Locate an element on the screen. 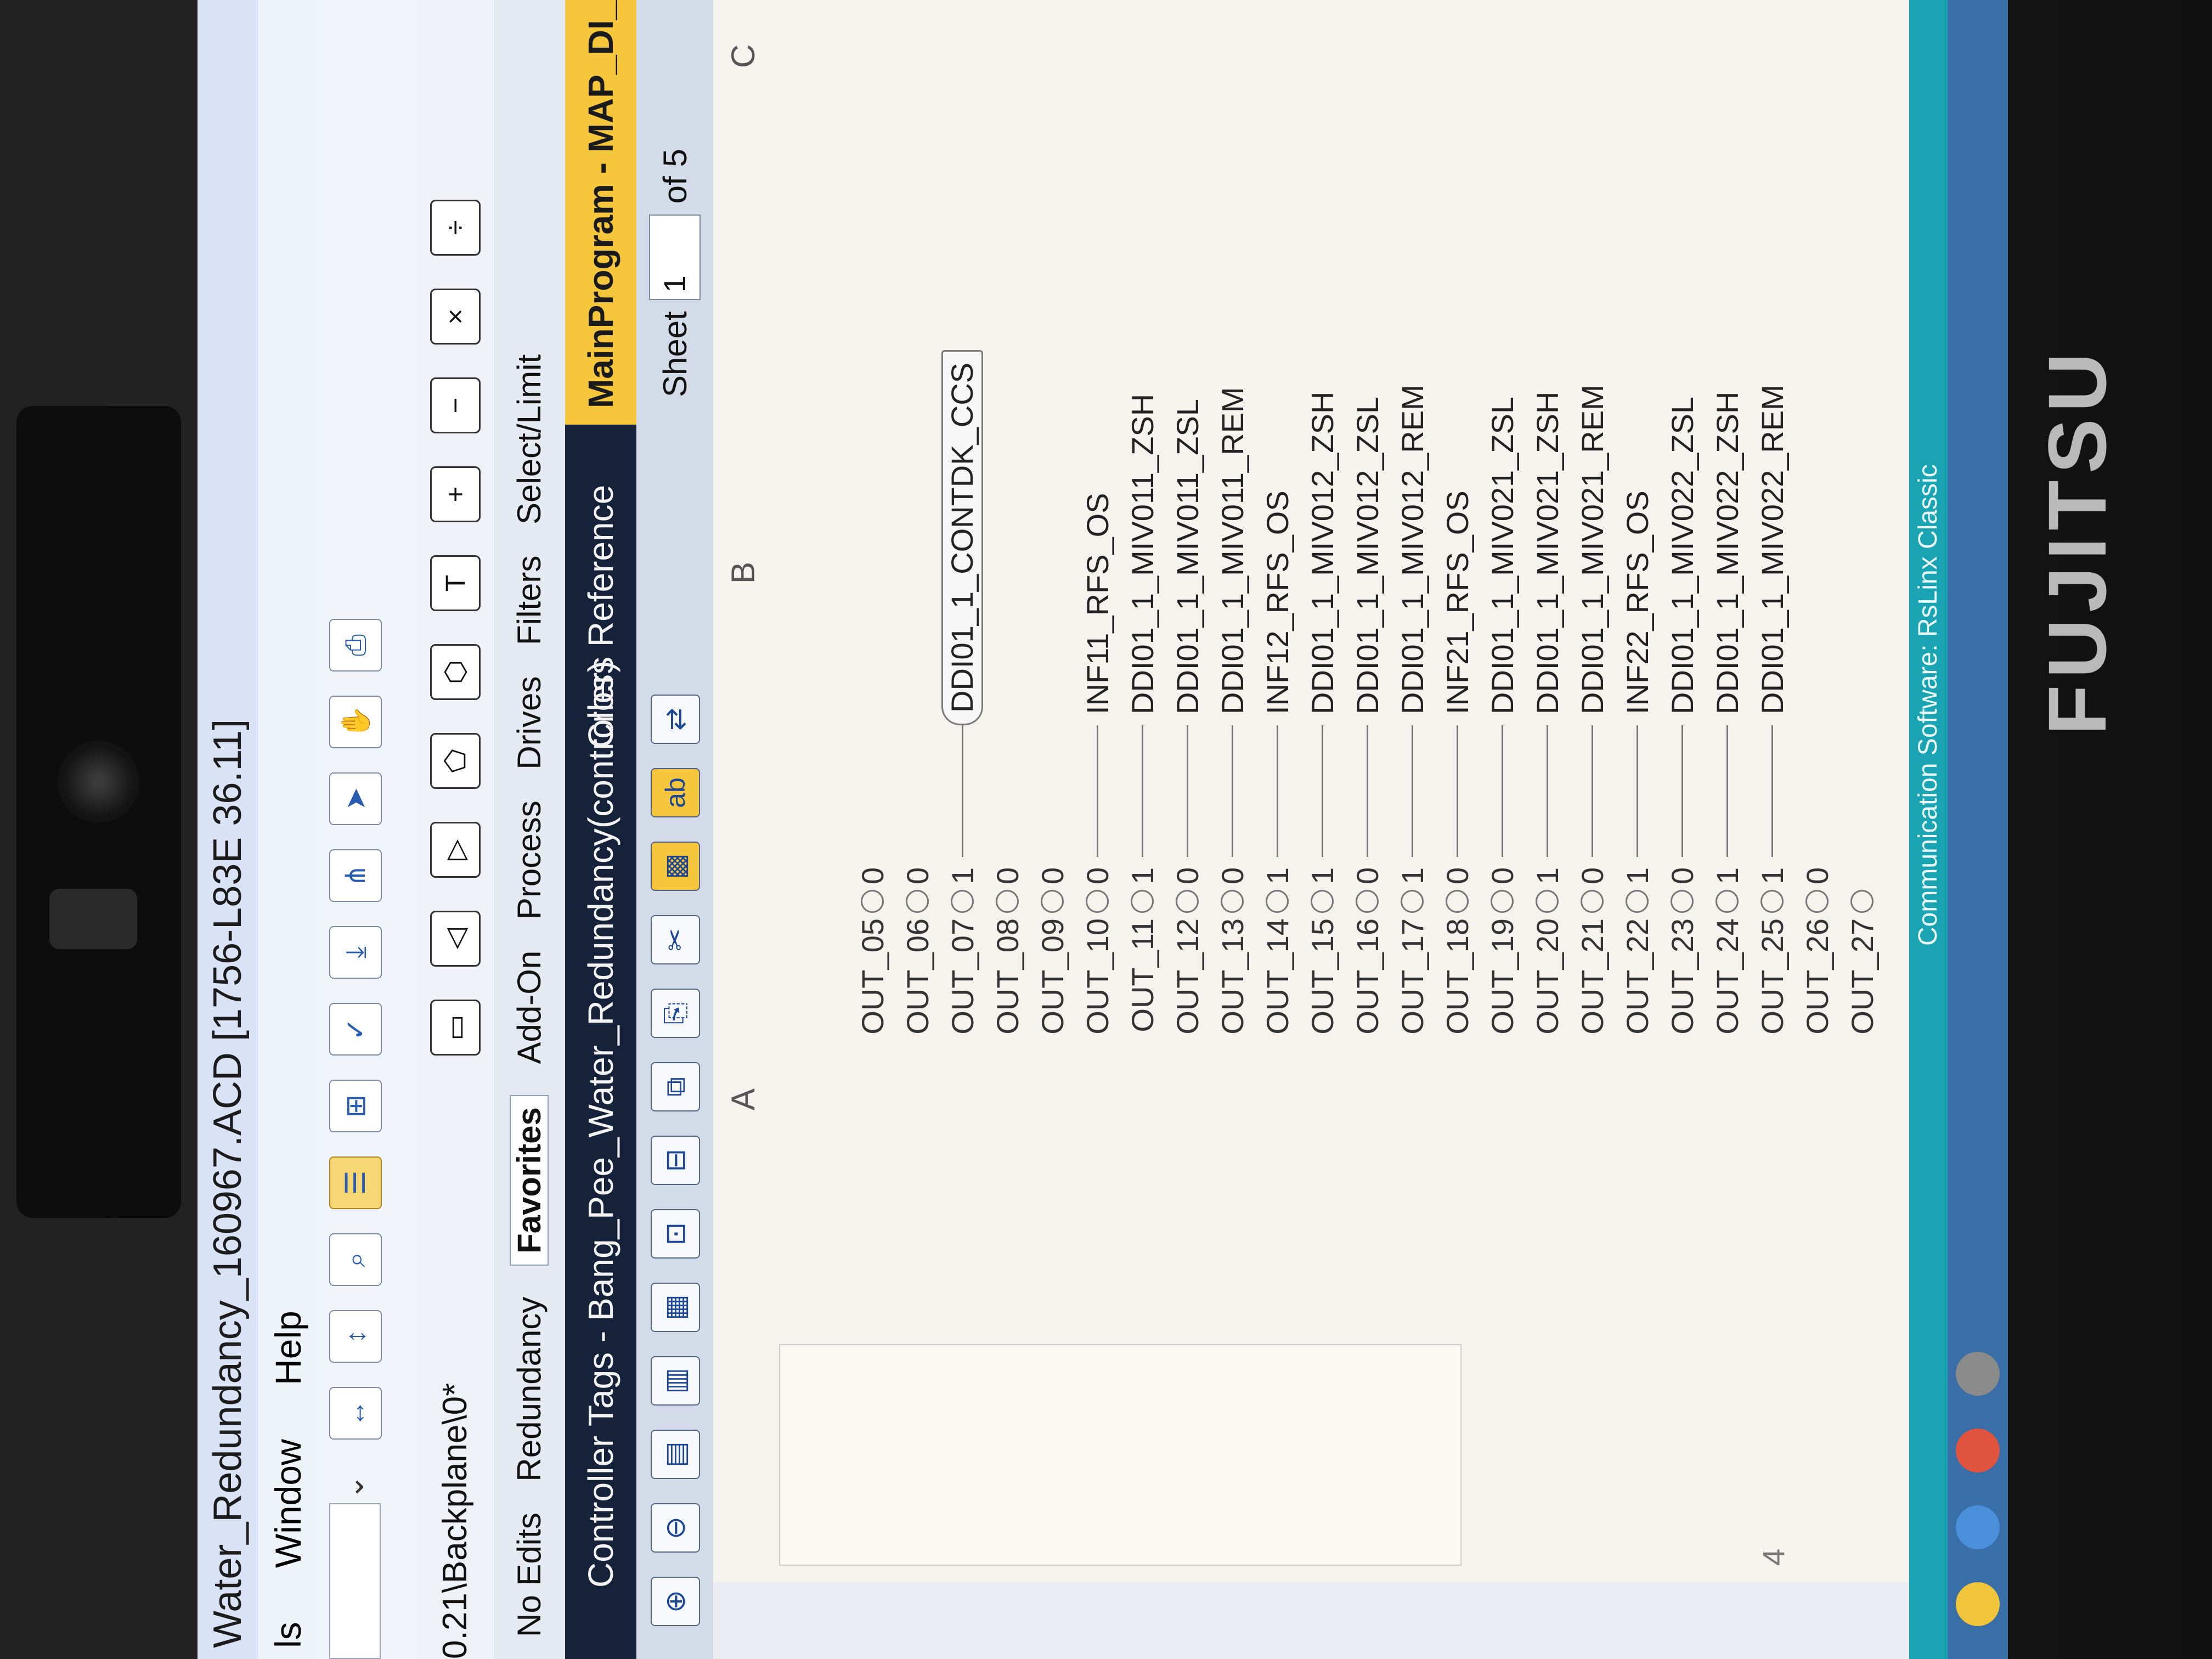 The height and width of the screenshot is (1659, 2212). tab-add-on: Add-On is located at coordinates (529, 1007).